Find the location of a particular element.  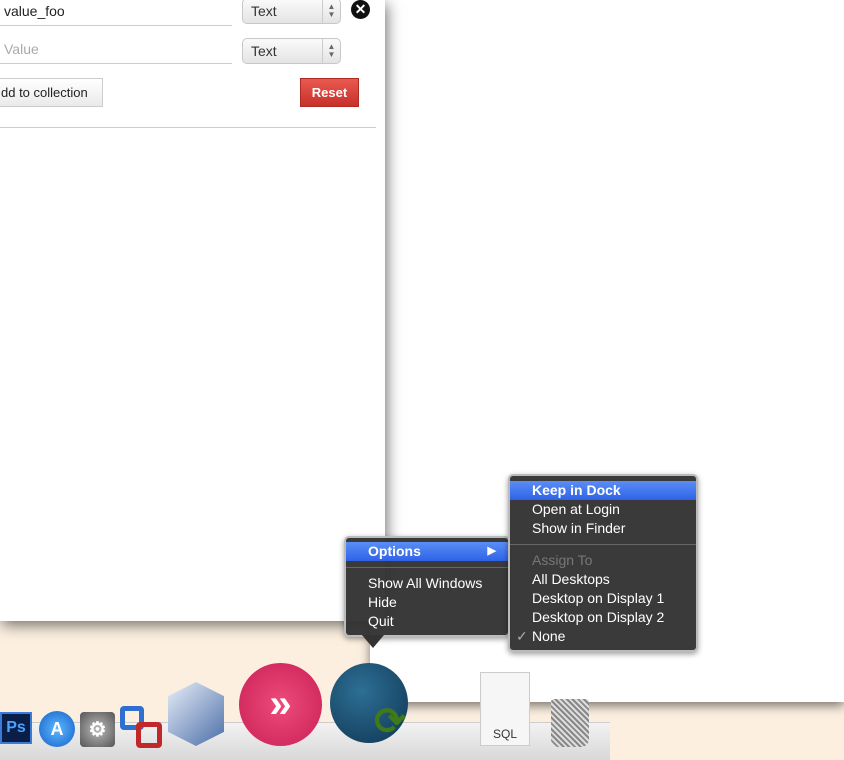

reset-button: Reset is located at coordinates (329, 92).